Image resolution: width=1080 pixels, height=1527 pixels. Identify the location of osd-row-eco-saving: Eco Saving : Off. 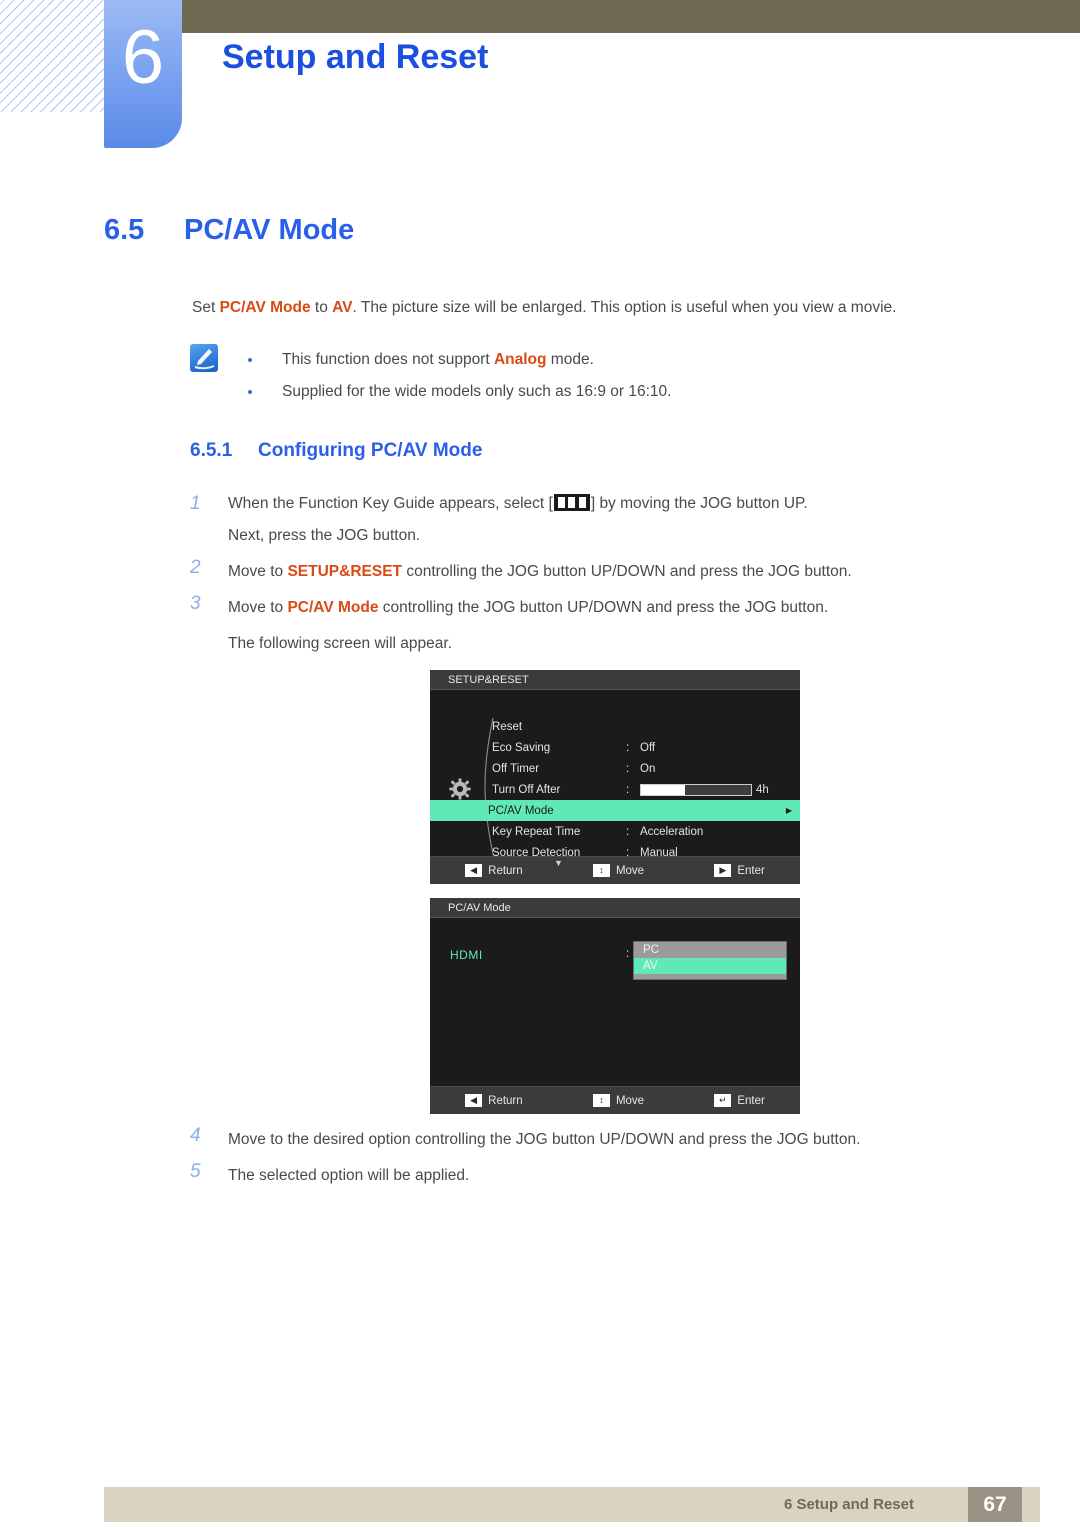
(615, 747).